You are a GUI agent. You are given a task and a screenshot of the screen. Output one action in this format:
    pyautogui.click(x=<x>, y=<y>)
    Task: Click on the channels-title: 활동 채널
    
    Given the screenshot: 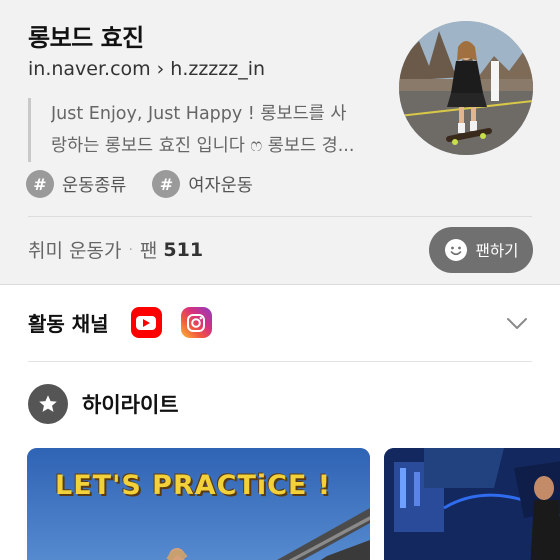 What is the action you would take?
    pyautogui.click(x=68, y=324)
    